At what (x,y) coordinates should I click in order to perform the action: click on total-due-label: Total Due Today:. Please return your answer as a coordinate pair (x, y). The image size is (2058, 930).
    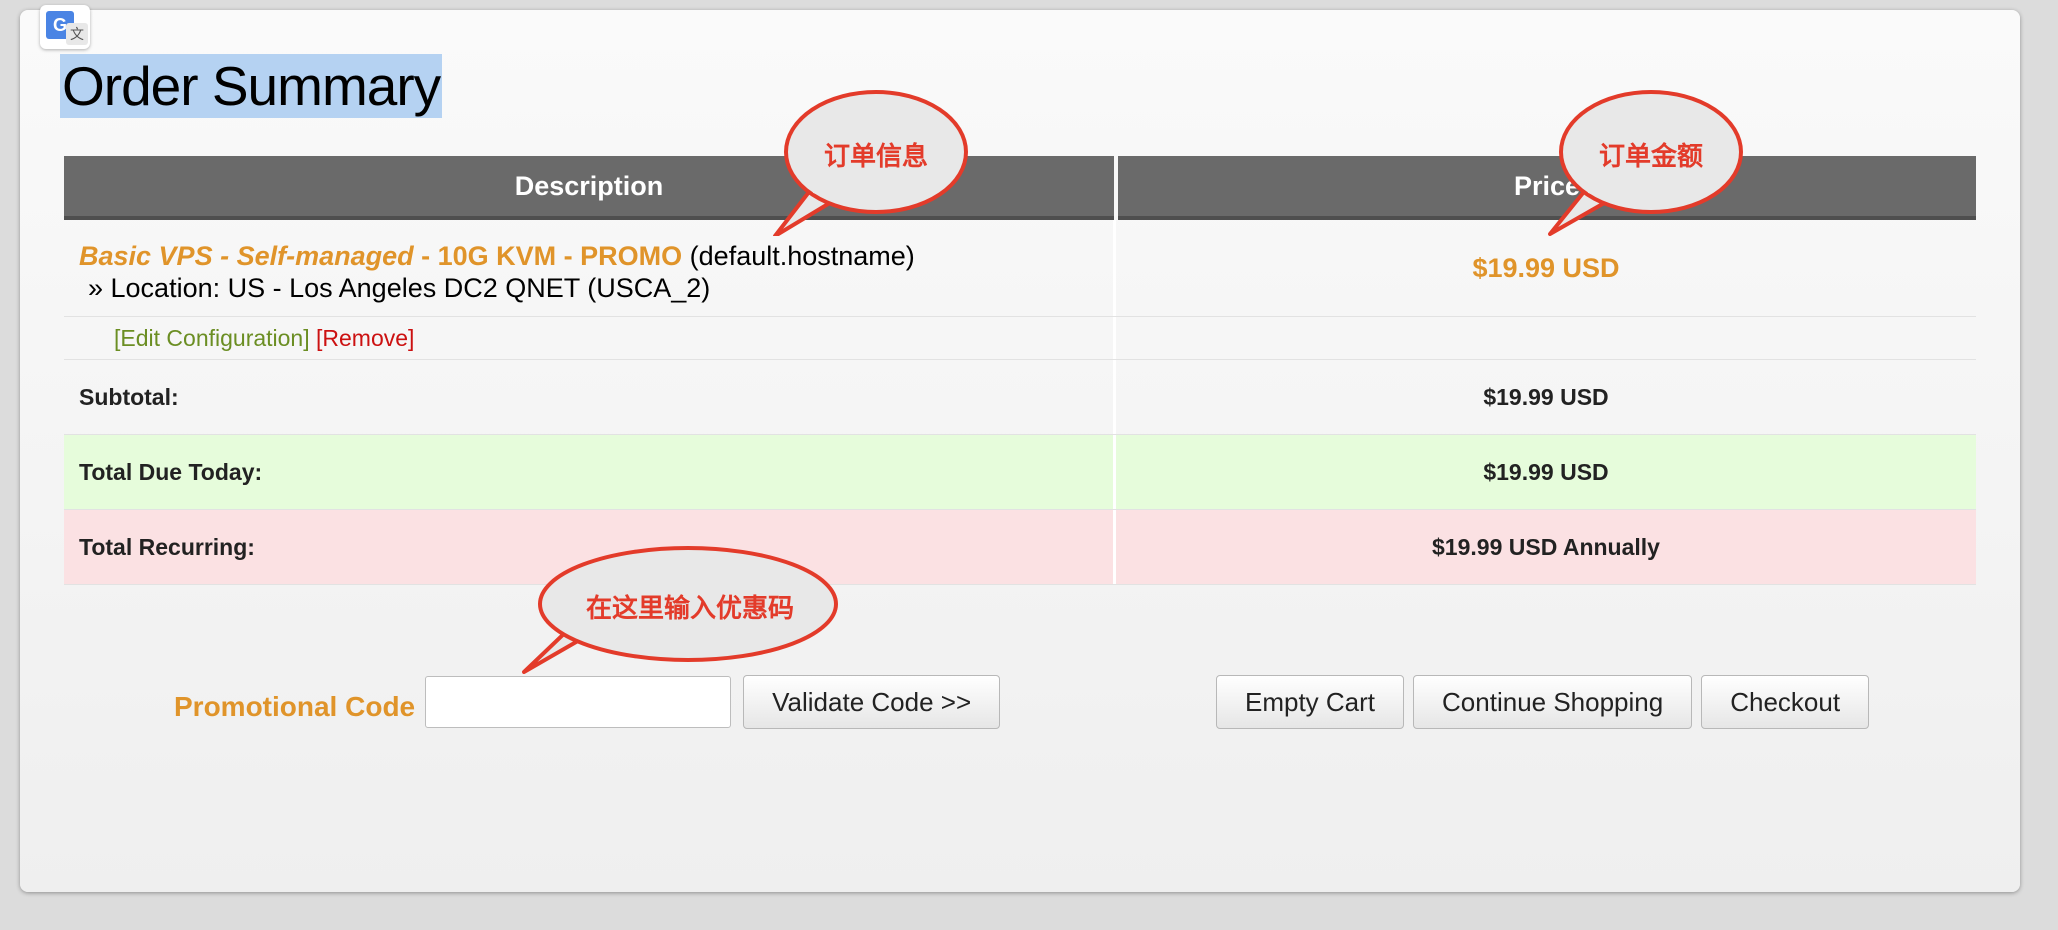
    Looking at the image, I should click on (590, 472).